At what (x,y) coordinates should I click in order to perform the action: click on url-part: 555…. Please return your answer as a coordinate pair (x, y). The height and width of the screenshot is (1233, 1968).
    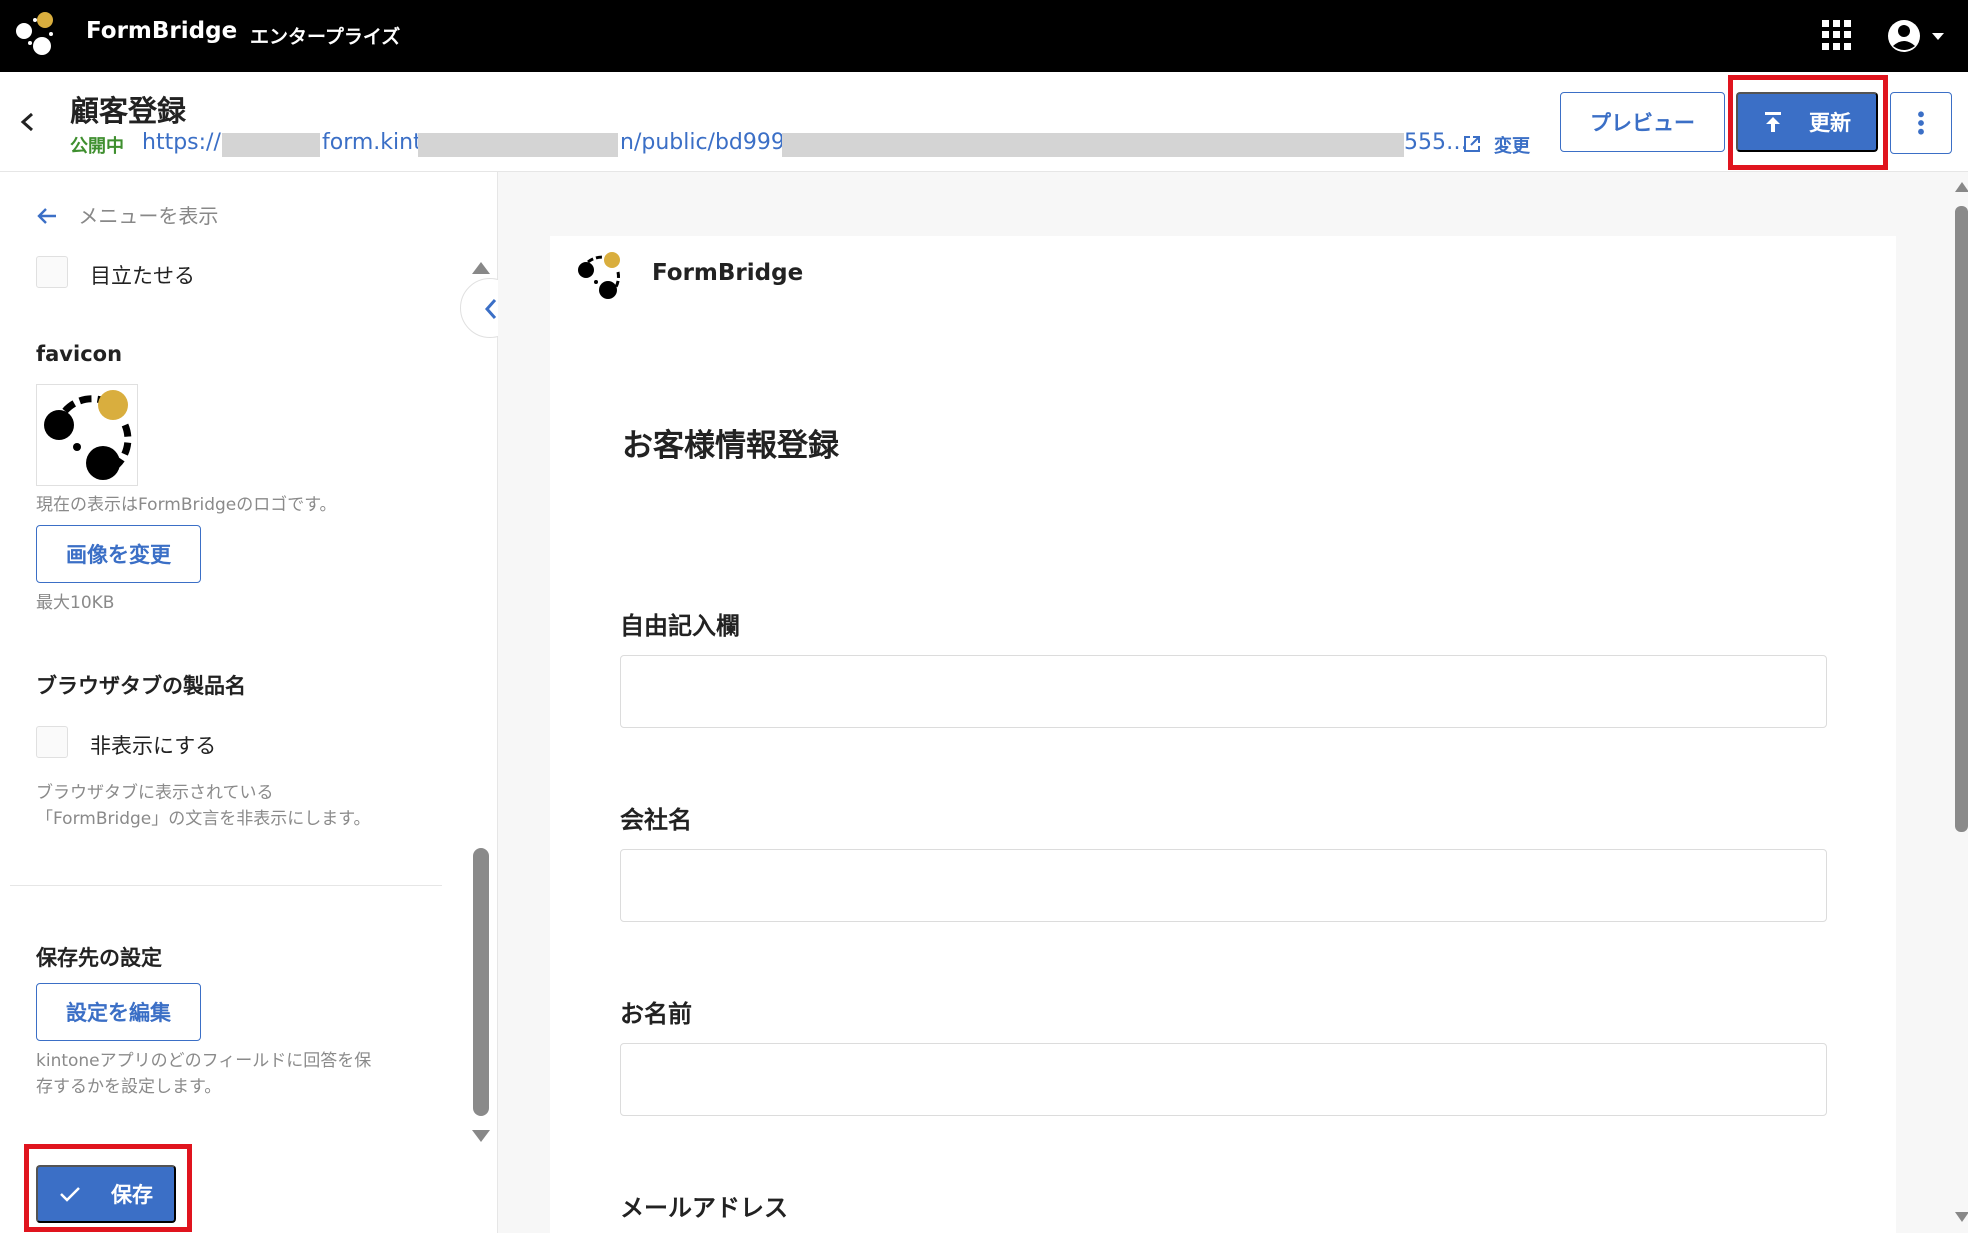
    Looking at the image, I should click on (1436, 142).